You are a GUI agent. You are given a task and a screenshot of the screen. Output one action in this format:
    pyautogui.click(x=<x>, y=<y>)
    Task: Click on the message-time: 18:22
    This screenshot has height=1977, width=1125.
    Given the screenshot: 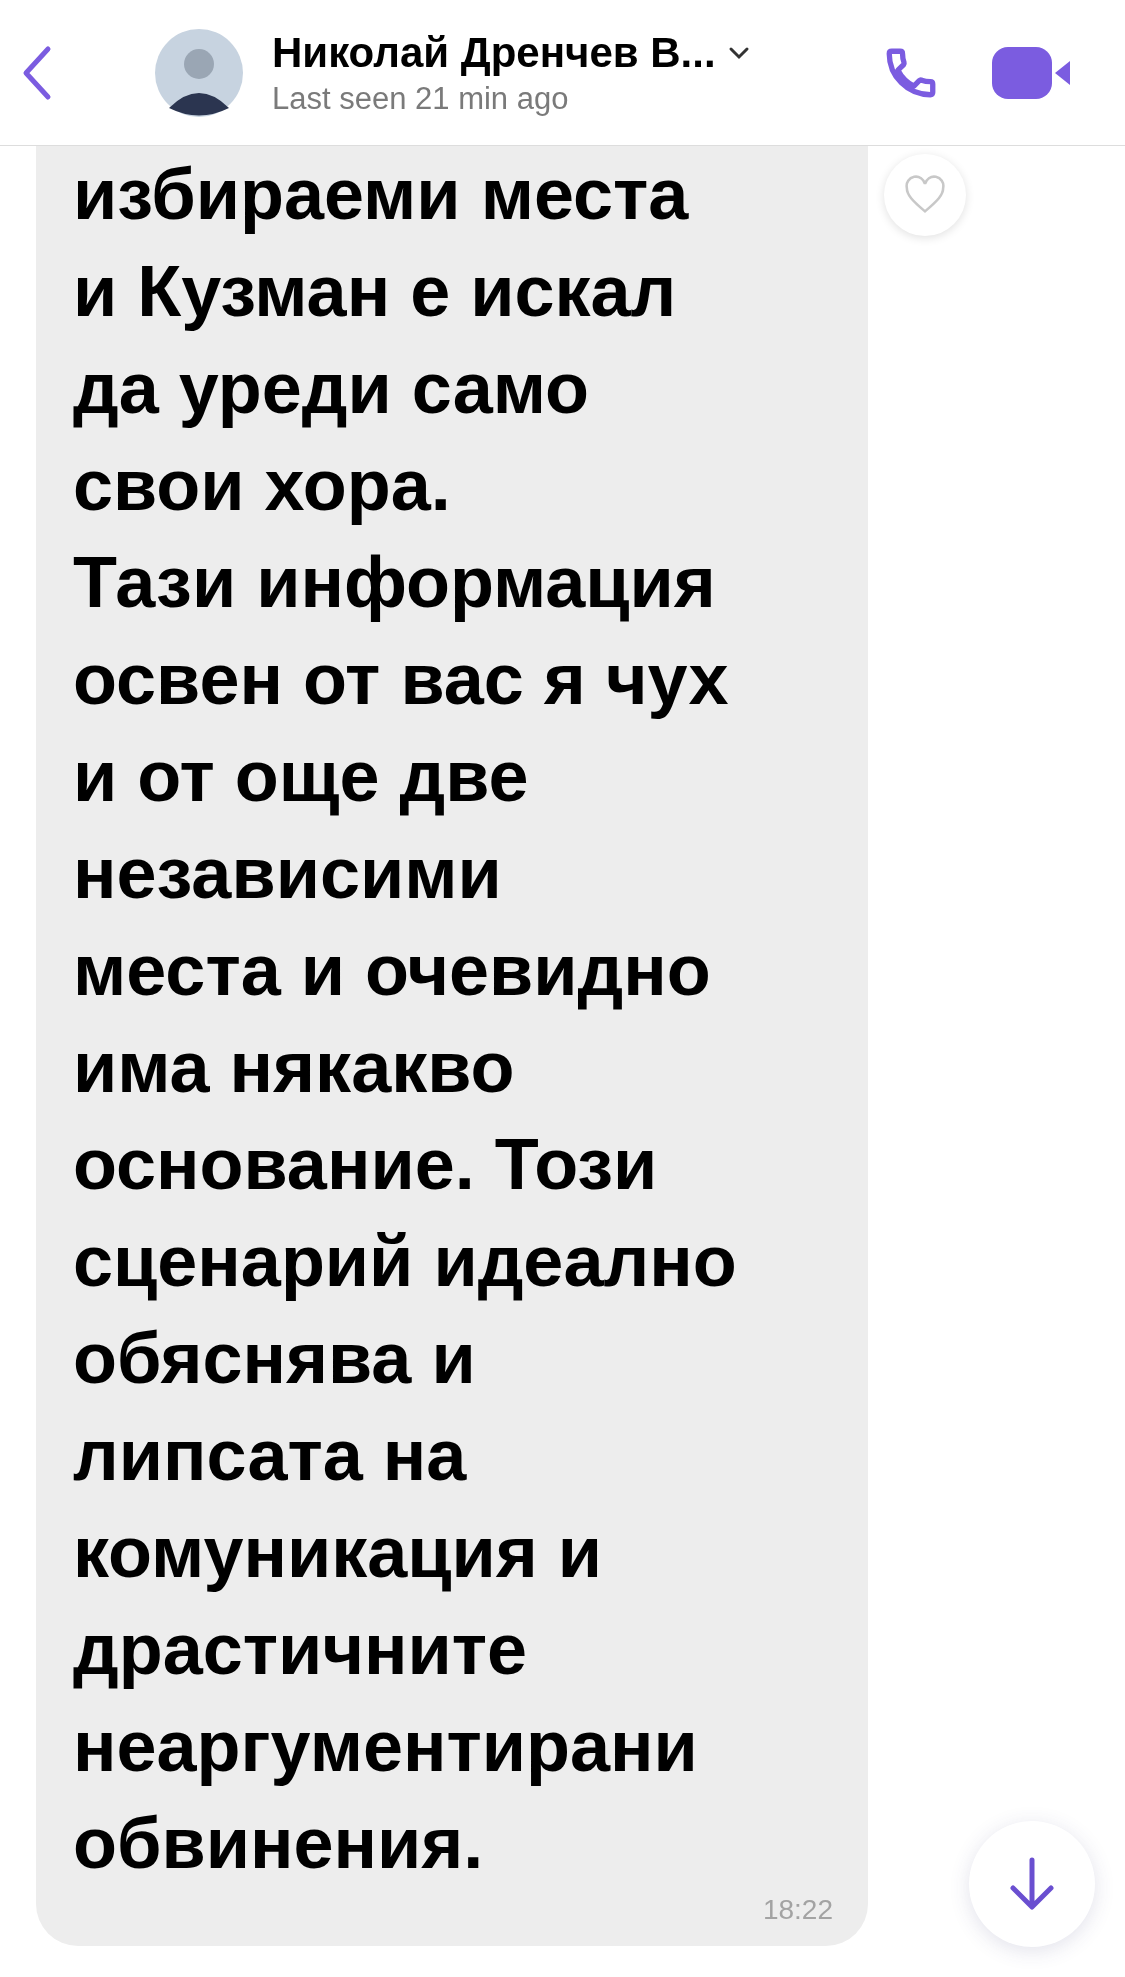 What is the action you would take?
    pyautogui.click(x=797, y=1910)
    